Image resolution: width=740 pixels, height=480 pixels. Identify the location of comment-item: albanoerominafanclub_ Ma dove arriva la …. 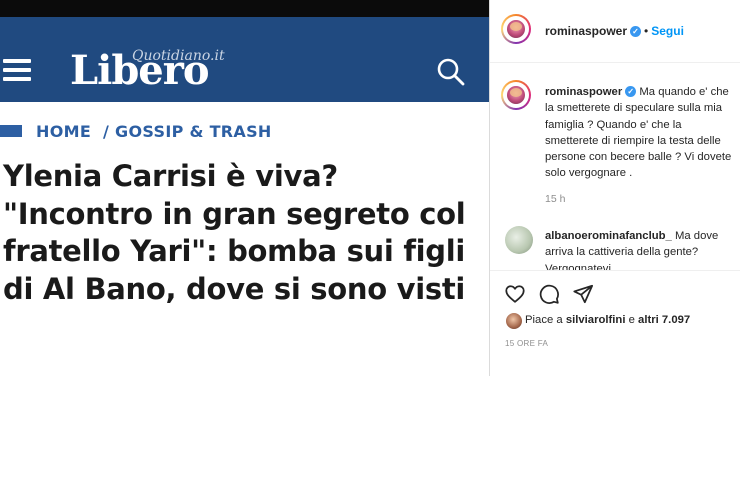
(641, 249).